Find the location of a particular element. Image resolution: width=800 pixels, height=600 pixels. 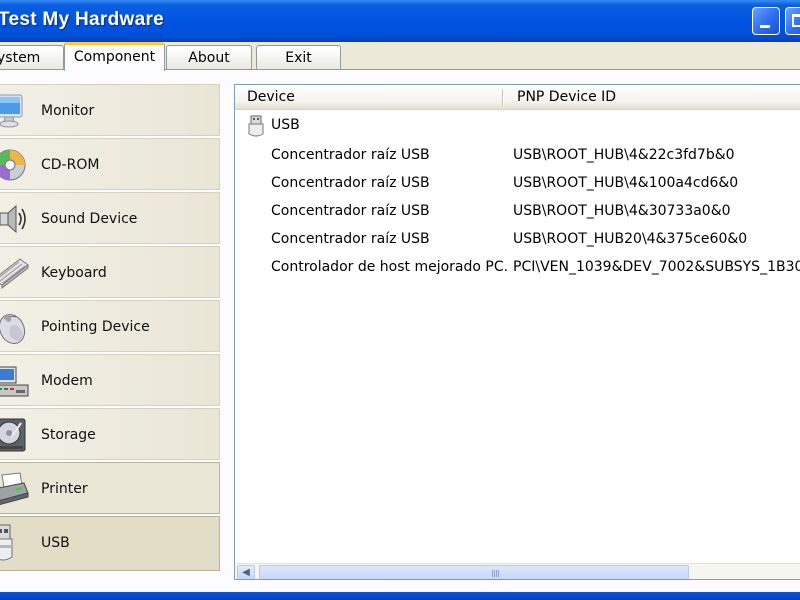

tab-component: Component is located at coordinates (114, 56).